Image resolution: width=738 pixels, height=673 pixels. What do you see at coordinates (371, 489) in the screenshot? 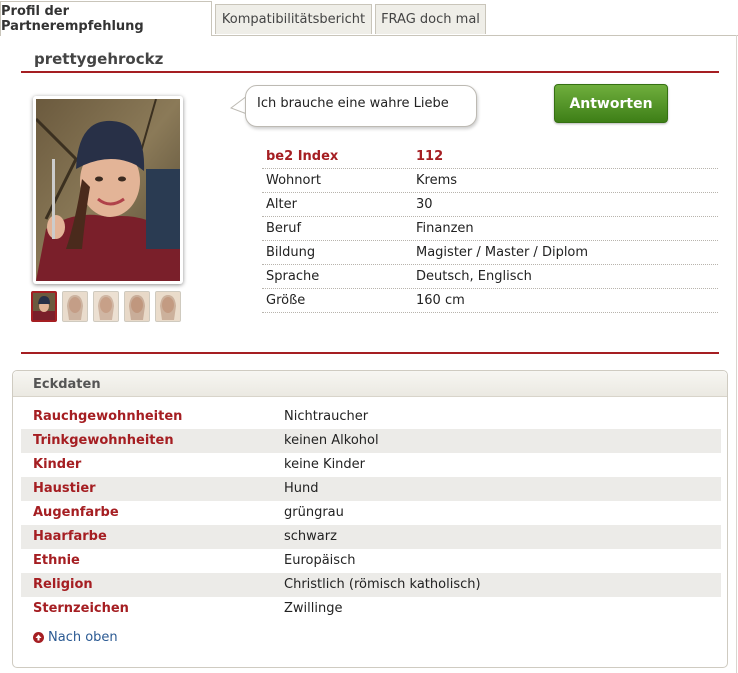
I see `eckdaten-row: Haustier Hund` at bounding box center [371, 489].